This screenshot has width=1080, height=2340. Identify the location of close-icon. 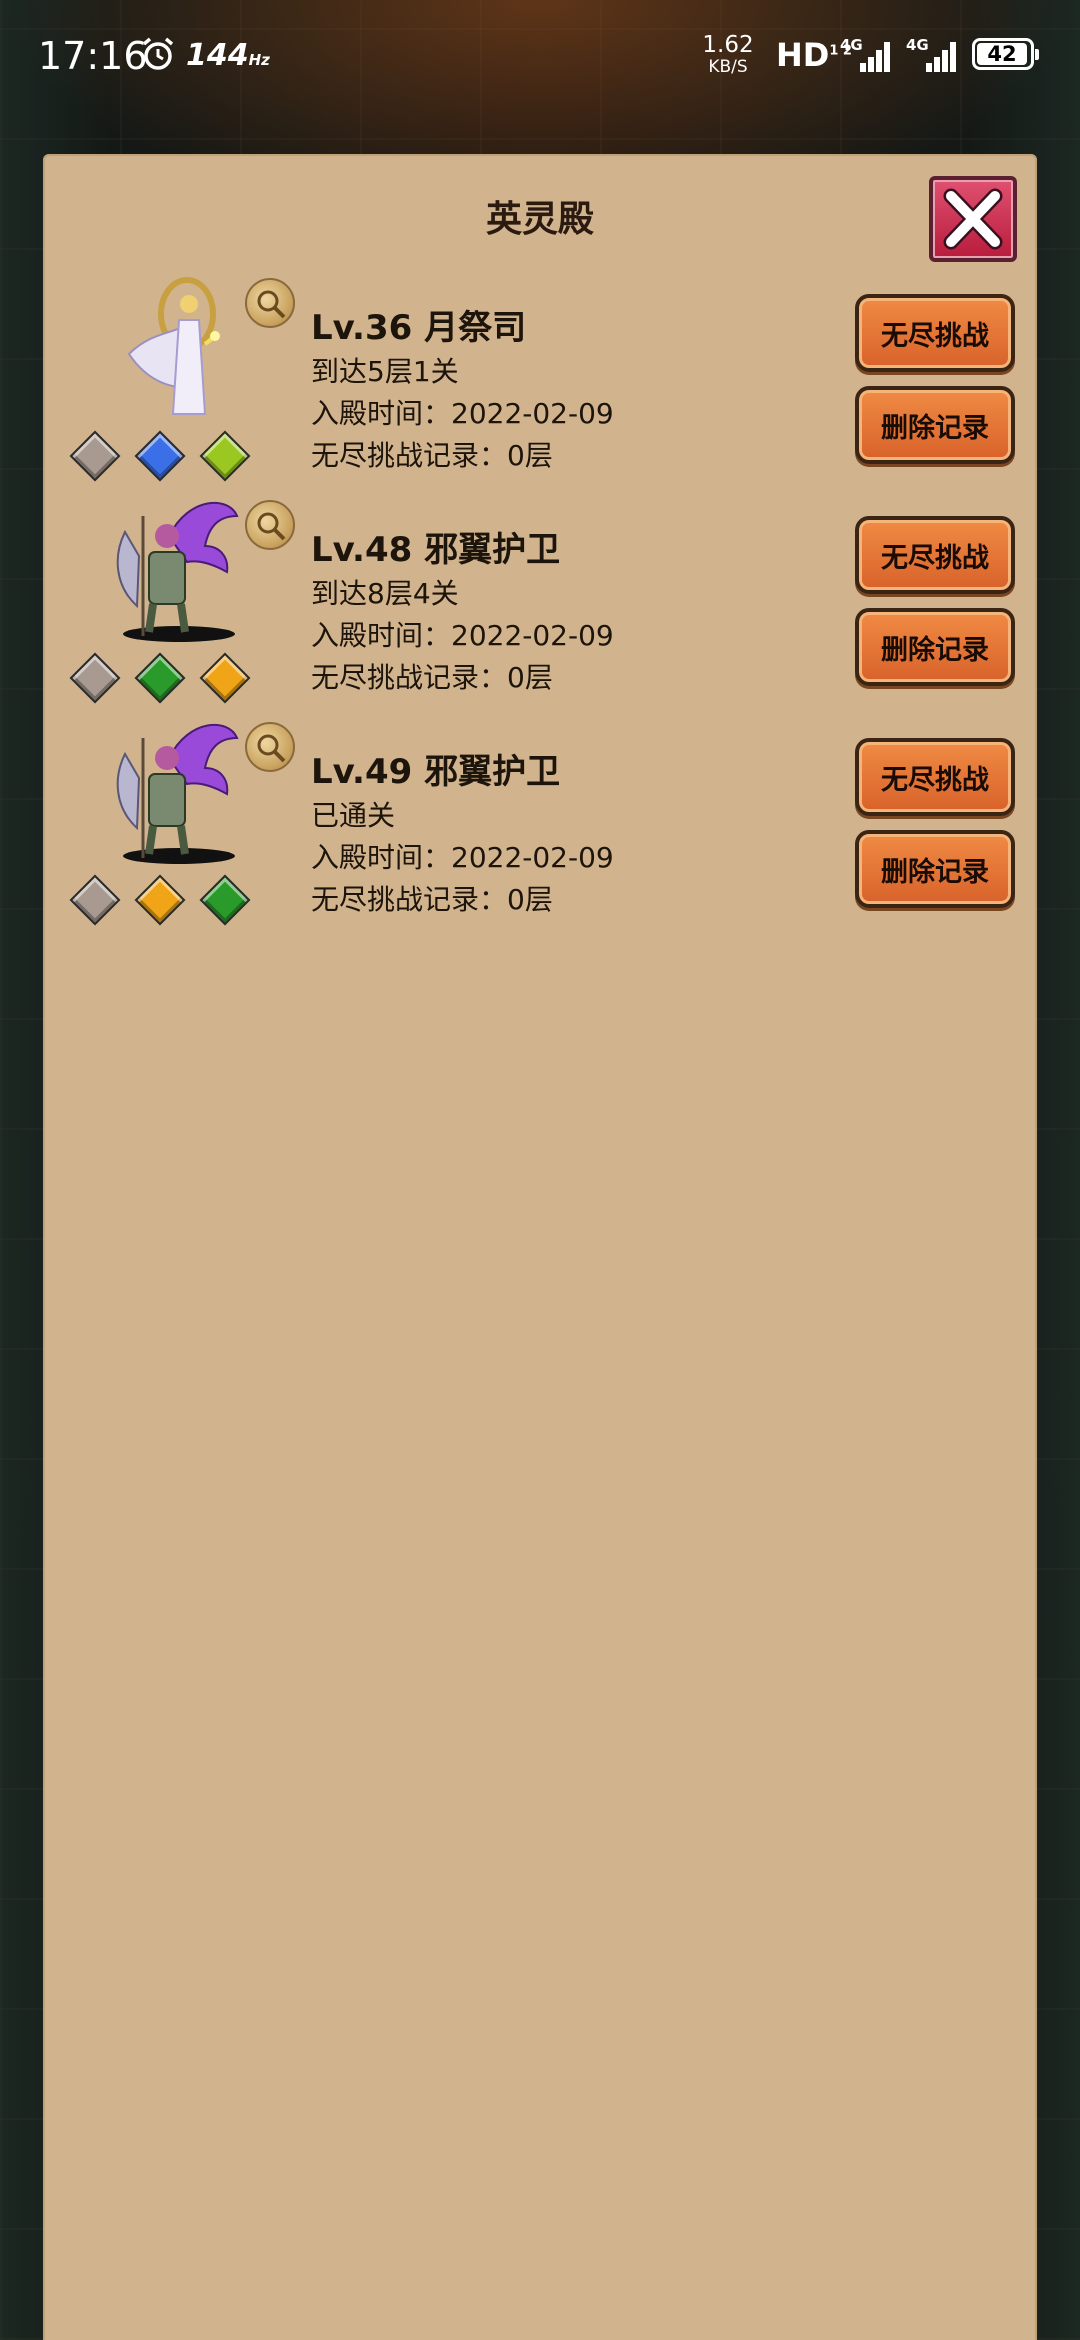
(973, 219).